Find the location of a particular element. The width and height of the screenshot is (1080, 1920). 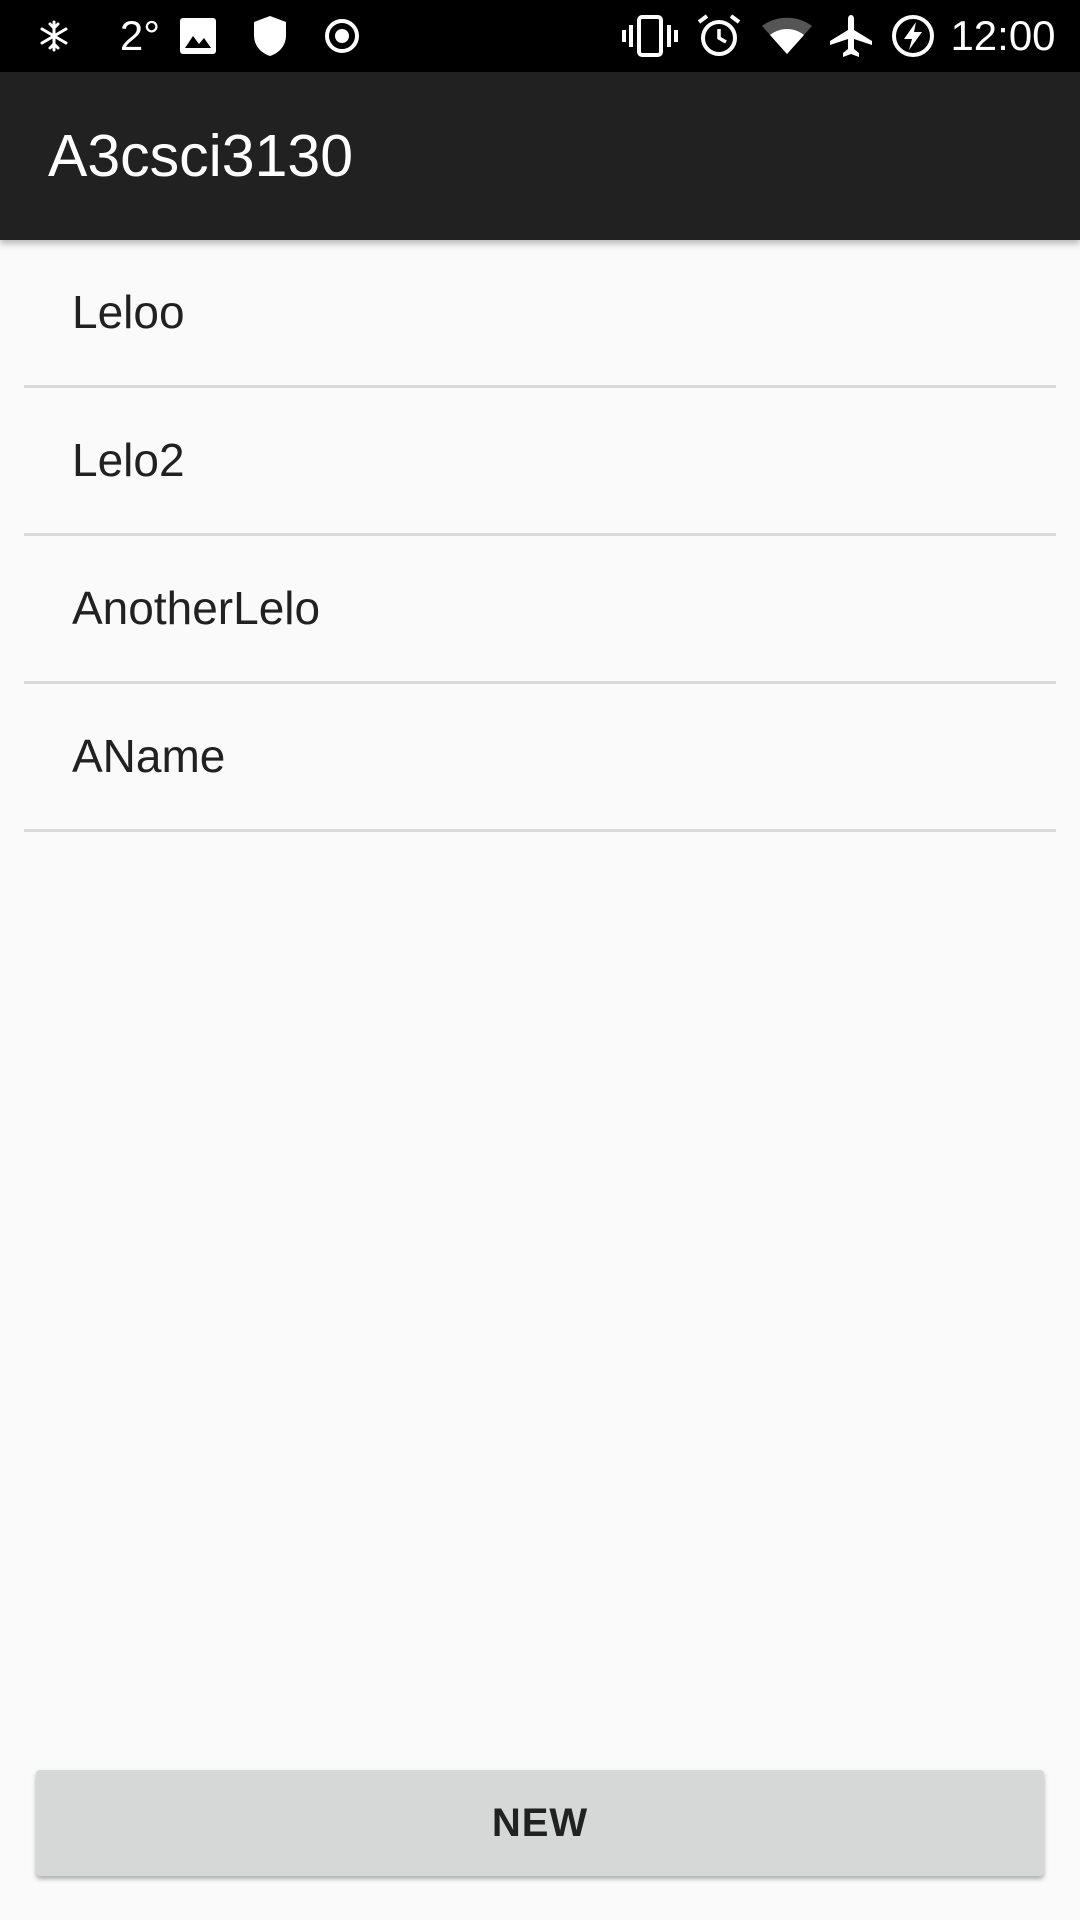

list-item-label: Lelo2 is located at coordinates (128, 460).